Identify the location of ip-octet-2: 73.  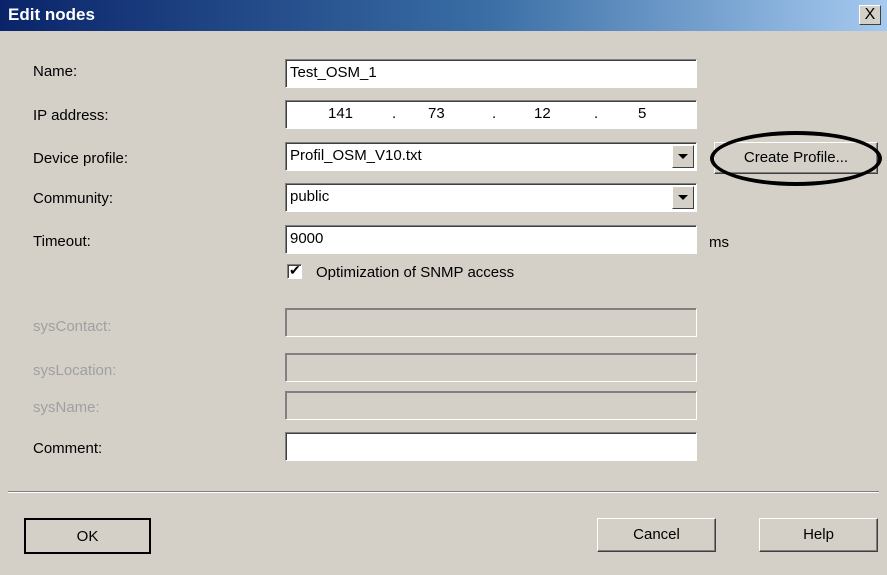
(436, 114).